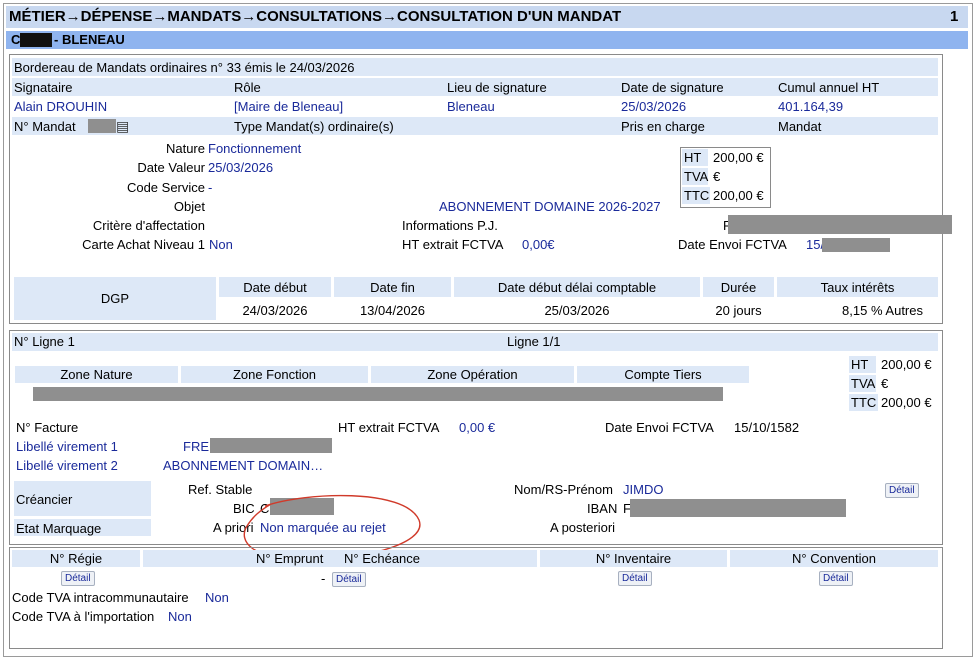  What do you see at coordinates (800, 126) in the screenshot?
I see `pris-en-charge-value: Mandat` at bounding box center [800, 126].